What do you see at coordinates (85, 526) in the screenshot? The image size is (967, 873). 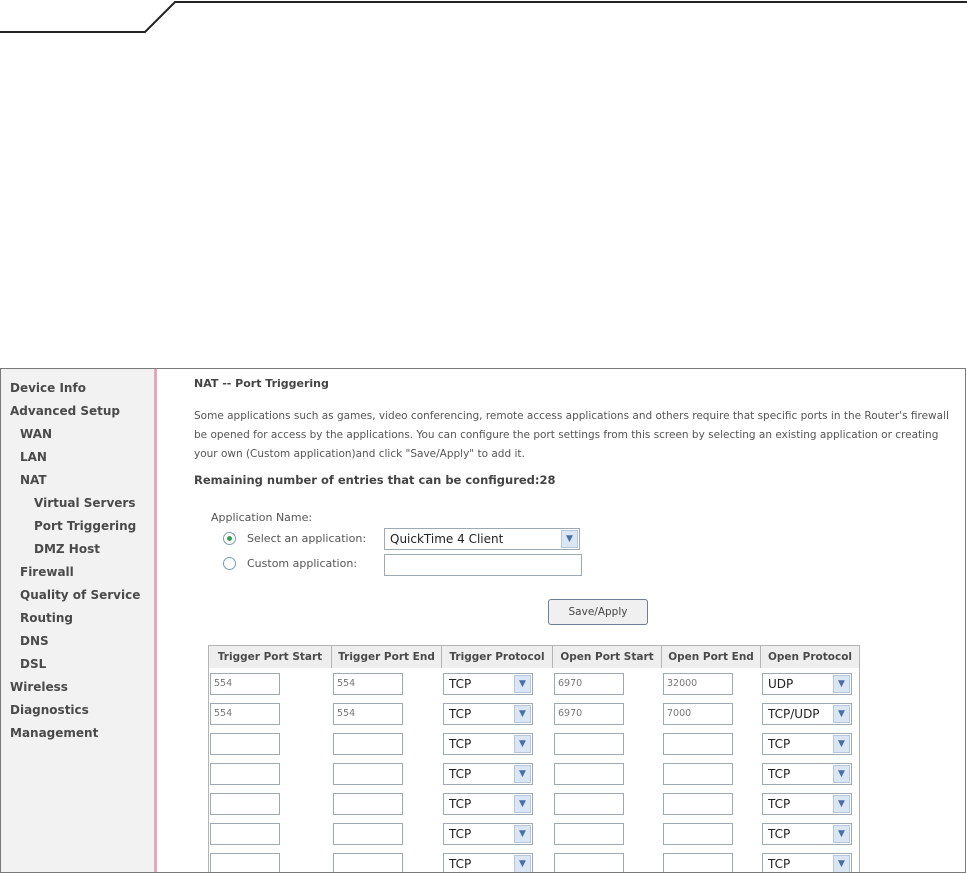 I see `sidebar-item-port-triggering: Port Triggering` at bounding box center [85, 526].